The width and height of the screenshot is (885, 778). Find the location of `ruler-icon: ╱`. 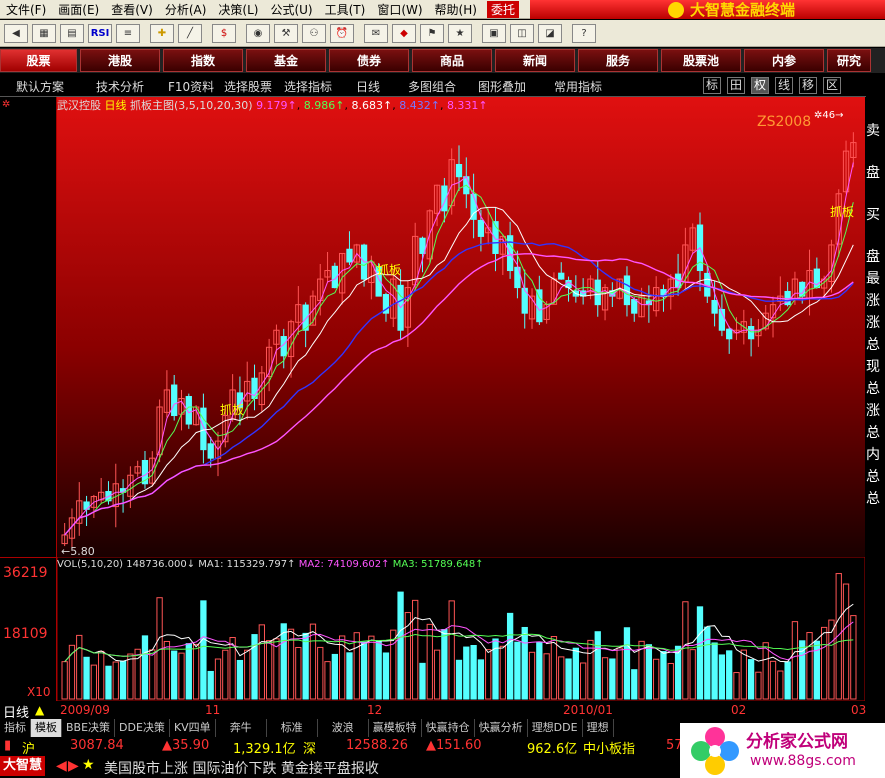

ruler-icon: ╱ is located at coordinates (190, 33).